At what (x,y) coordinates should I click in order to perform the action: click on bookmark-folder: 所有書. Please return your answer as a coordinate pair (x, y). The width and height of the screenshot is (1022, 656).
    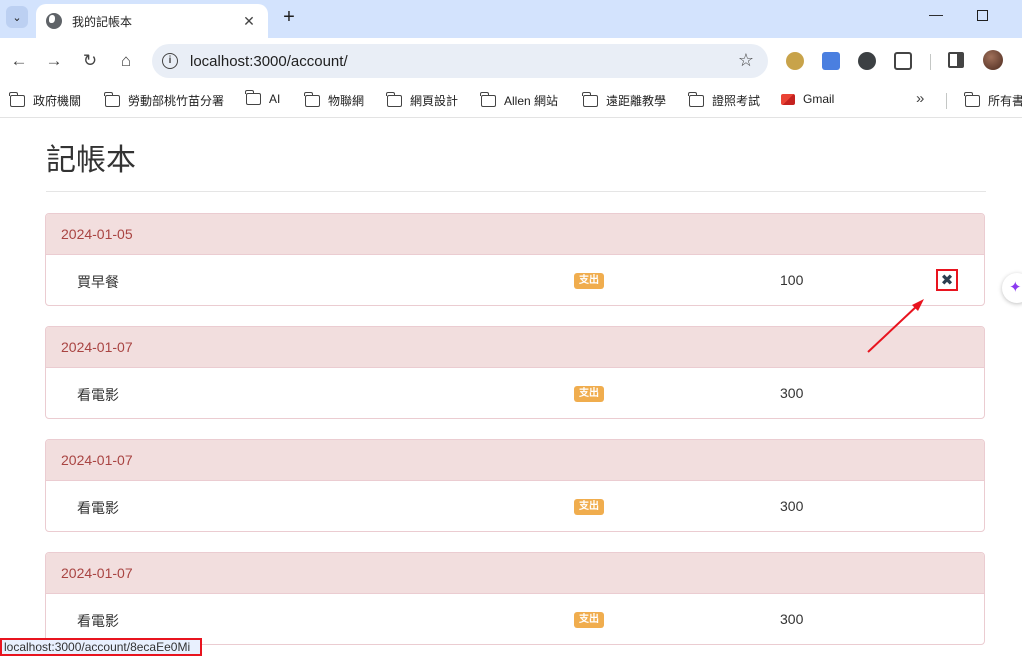
    Looking at the image, I should click on (993, 100).